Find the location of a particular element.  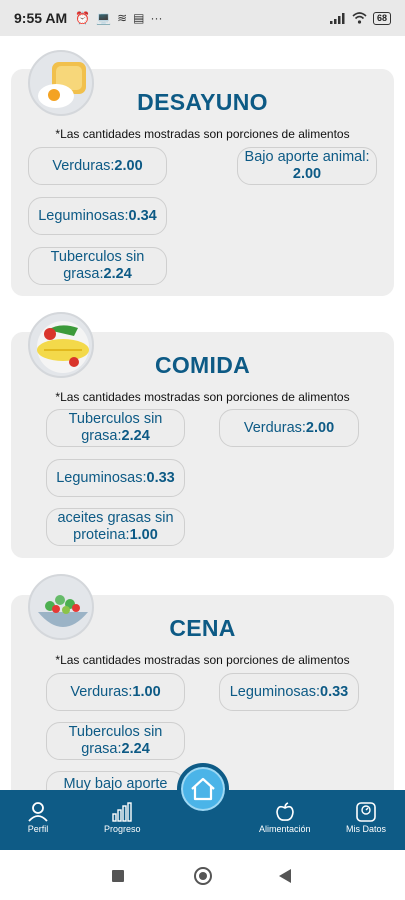

system-nav-bar is located at coordinates (202, 875).